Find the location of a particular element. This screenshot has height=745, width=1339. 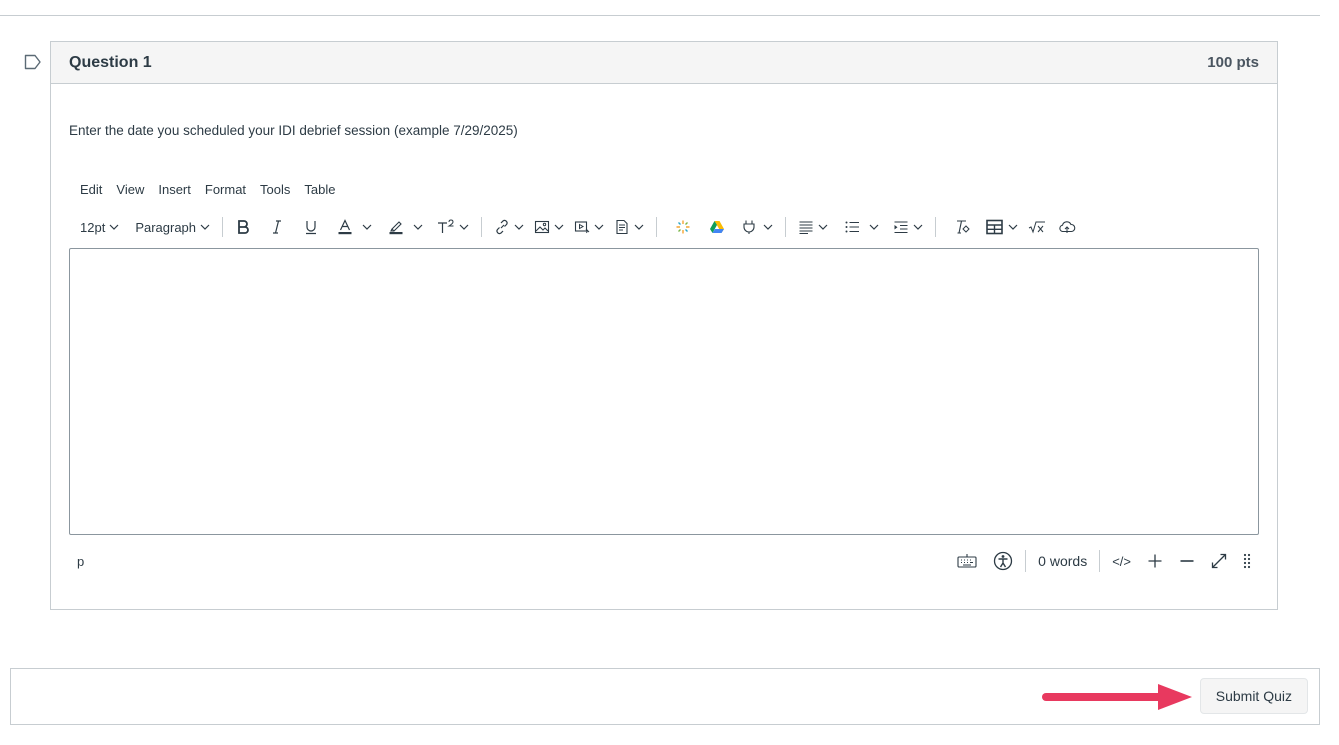

menu-view: View is located at coordinates (130, 189).